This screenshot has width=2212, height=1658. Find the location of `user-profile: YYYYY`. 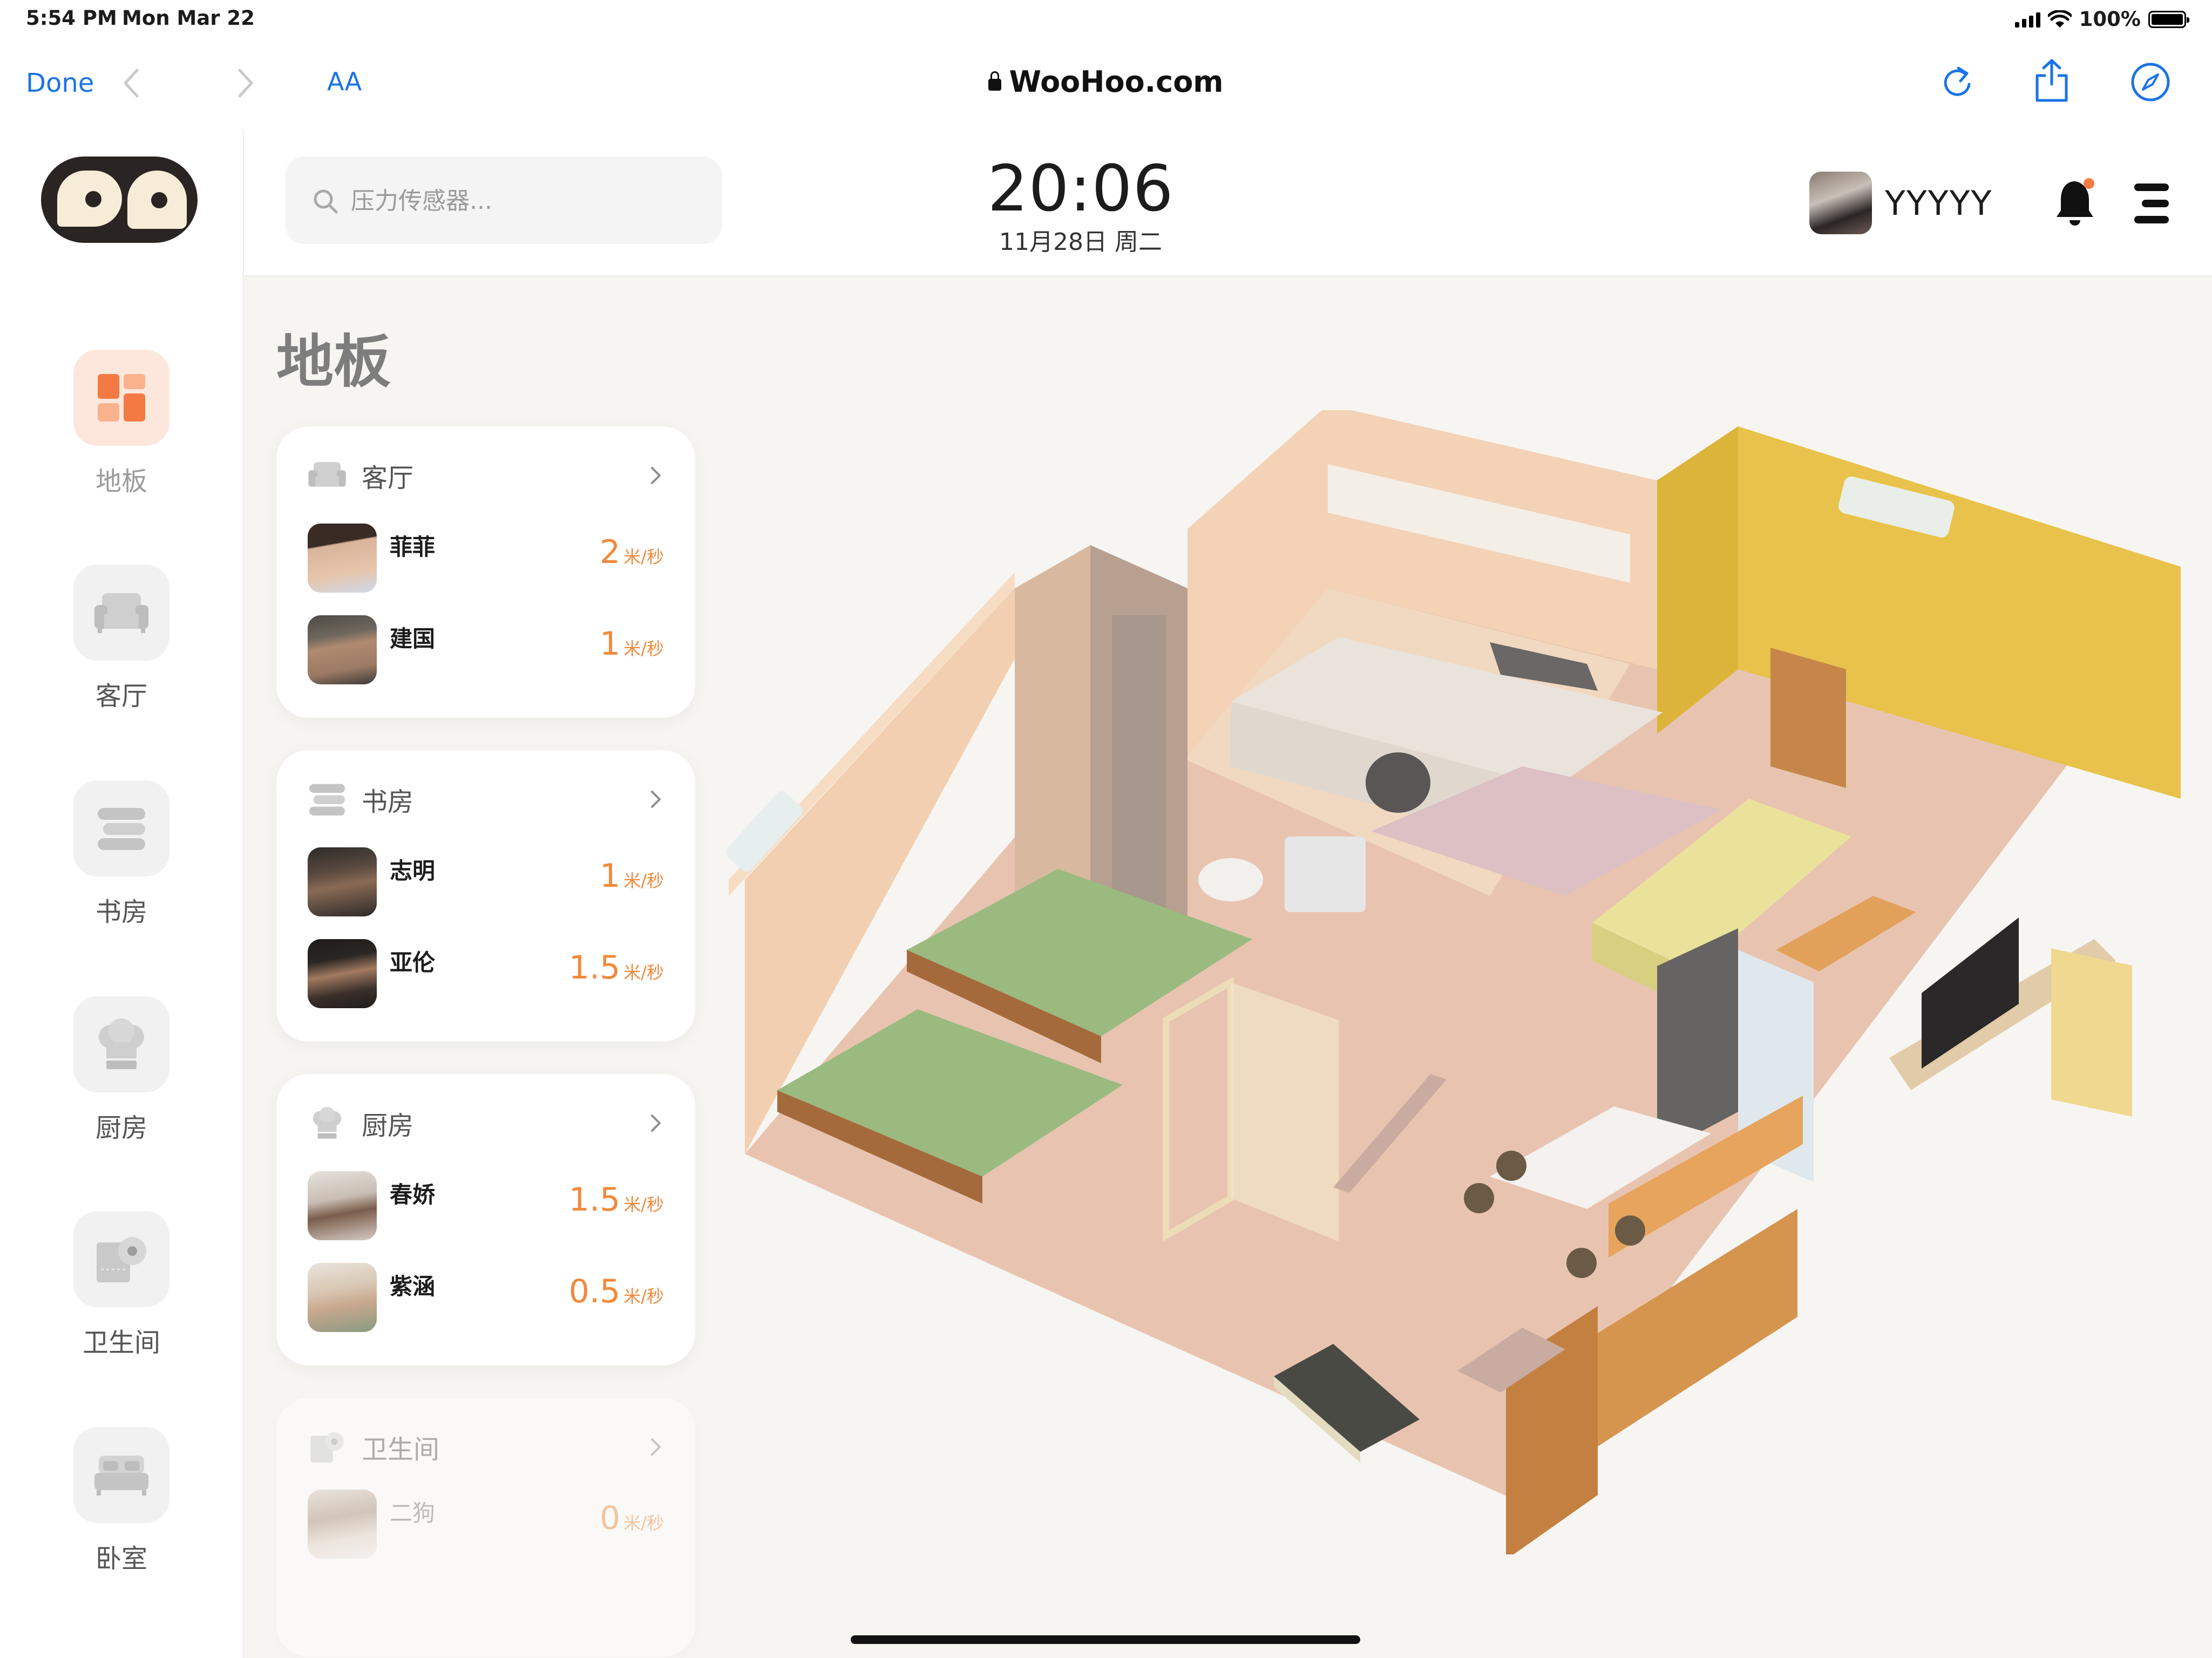

user-profile: YYYYY is located at coordinates (1900, 203).